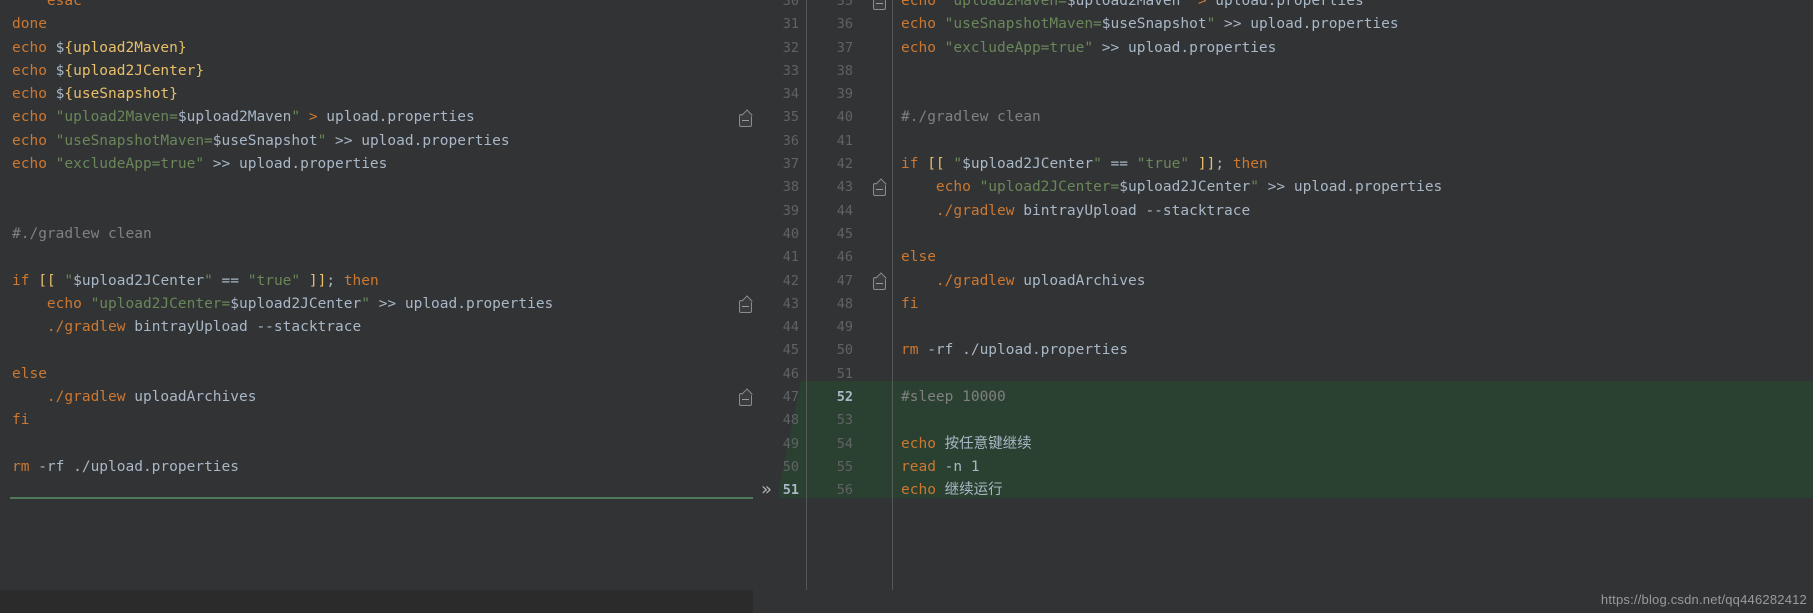 The image size is (1813, 613). Describe the element at coordinates (1357, 444) in the screenshot. I see `code-line: echo 按任意键继续` at that location.